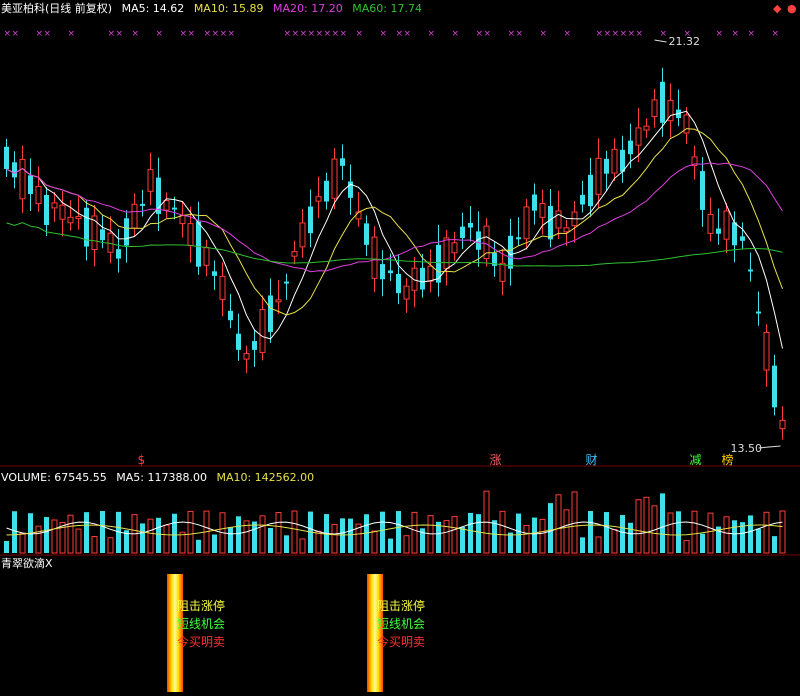 The height and width of the screenshot is (696, 800). Describe the element at coordinates (728, 459) in the screenshot. I see `event-tag: 榜` at that location.